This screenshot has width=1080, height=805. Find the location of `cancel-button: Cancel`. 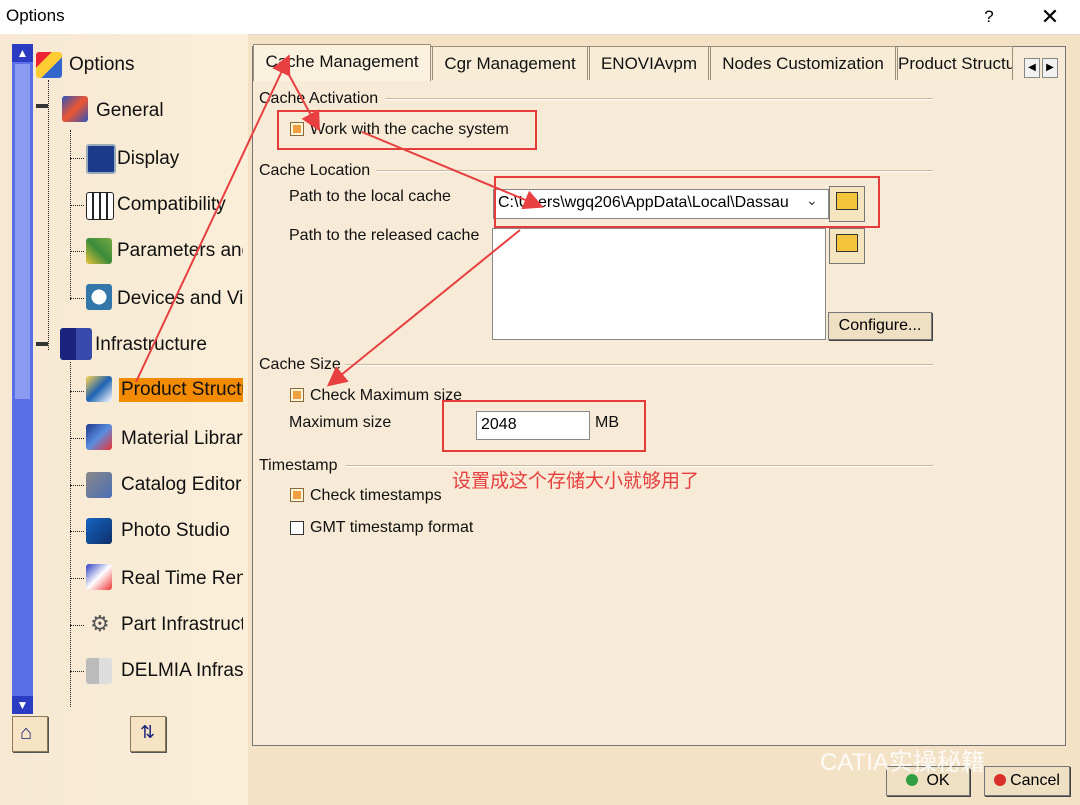

cancel-button: Cancel is located at coordinates (1027, 781).